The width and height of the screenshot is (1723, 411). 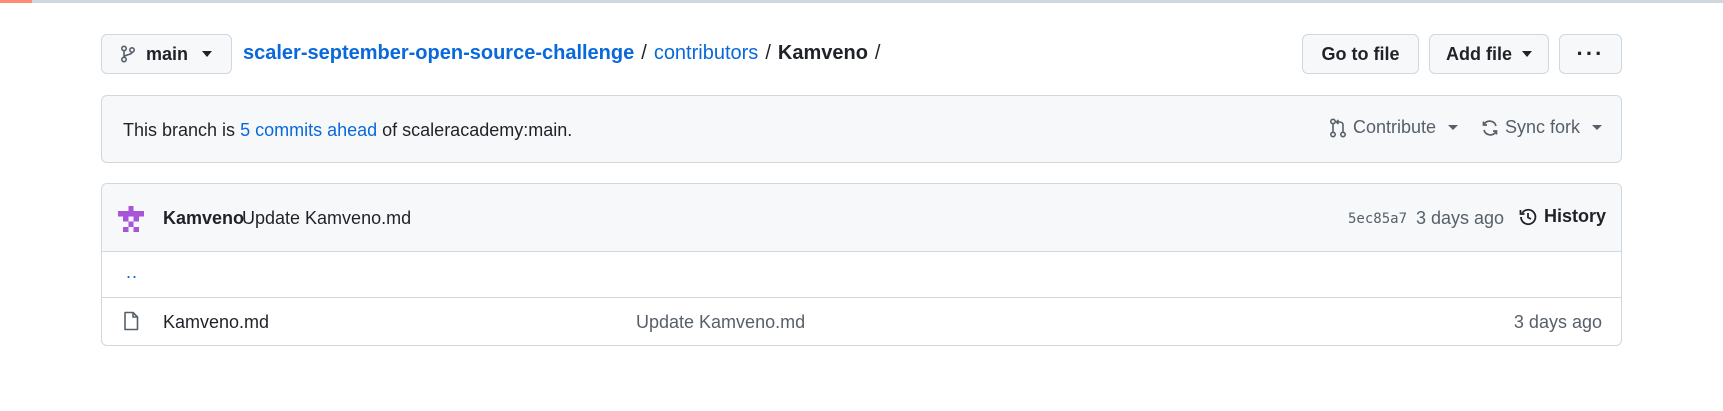 What do you see at coordinates (1490, 127) in the screenshot?
I see `sync-icon` at bounding box center [1490, 127].